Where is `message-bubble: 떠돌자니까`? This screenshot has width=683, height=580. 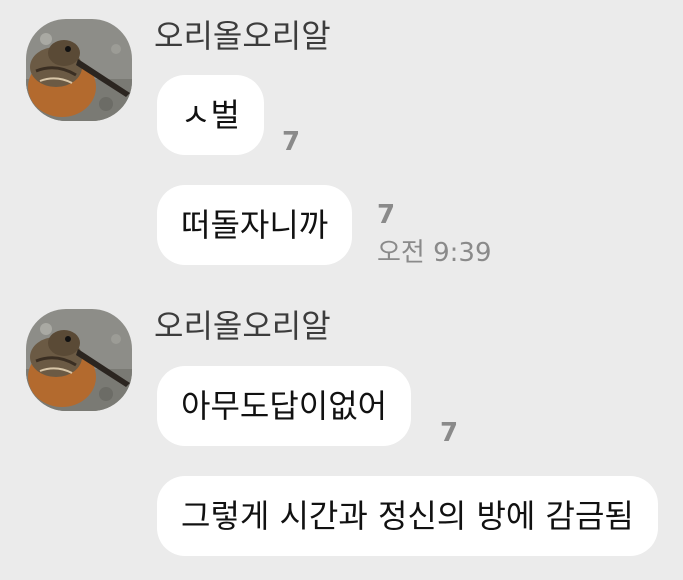
message-bubble: 떠돌자니까 is located at coordinates (255, 225).